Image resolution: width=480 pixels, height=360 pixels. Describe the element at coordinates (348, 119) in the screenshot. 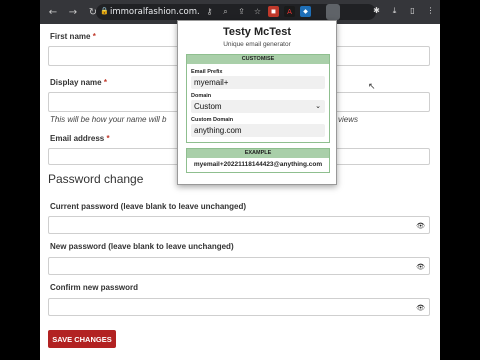

I see `display-name-hint-end: views` at that location.